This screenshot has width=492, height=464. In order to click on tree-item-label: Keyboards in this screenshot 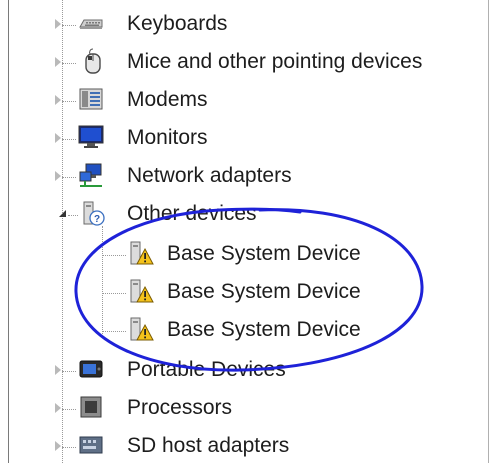, I will do `click(177, 23)`.